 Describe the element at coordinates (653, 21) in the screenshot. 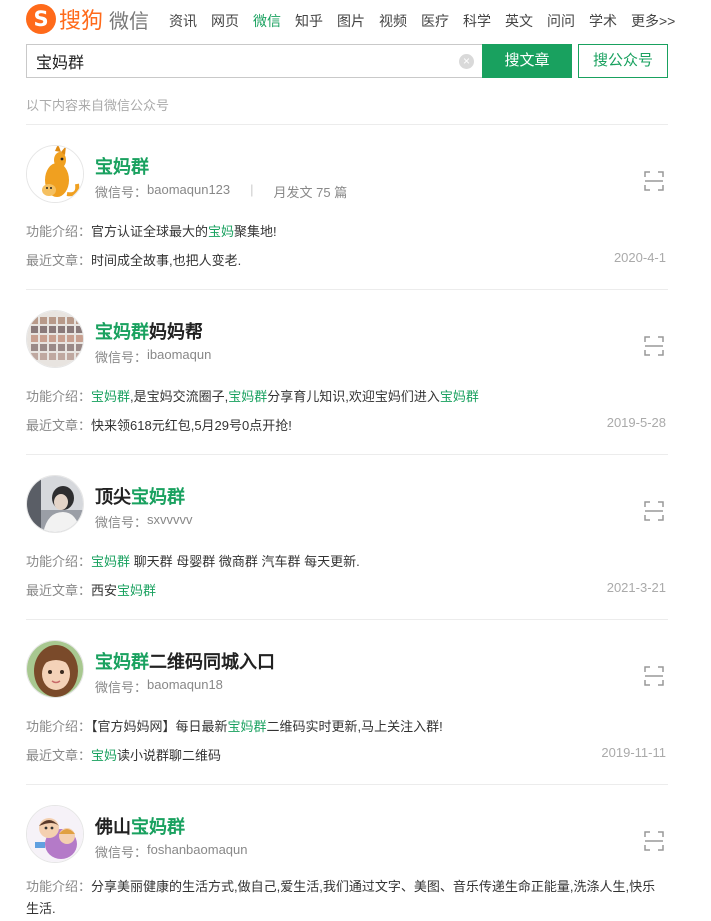

I see `nav-item-more: 更多>>` at that location.